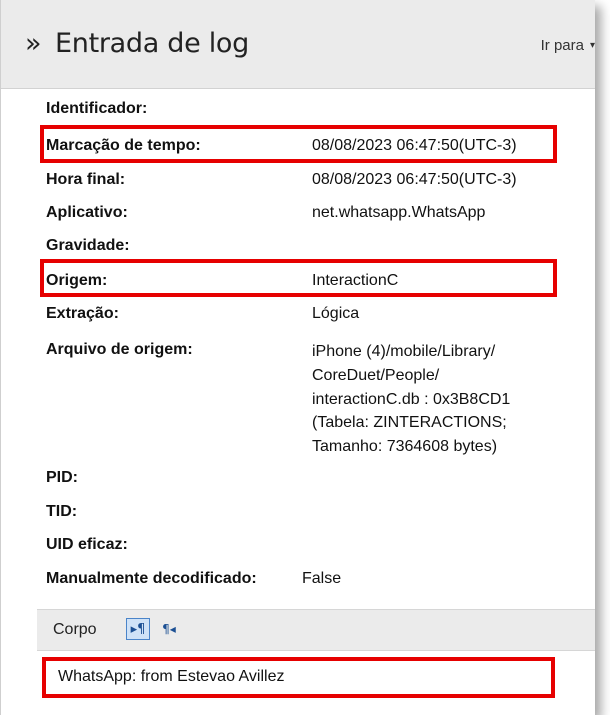 The width and height of the screenshot is (610, 715). What do you see at coordinates (82, 313) in the screenshot?
I see `label-extracao: Extração:` at bounding box center [82, 313].